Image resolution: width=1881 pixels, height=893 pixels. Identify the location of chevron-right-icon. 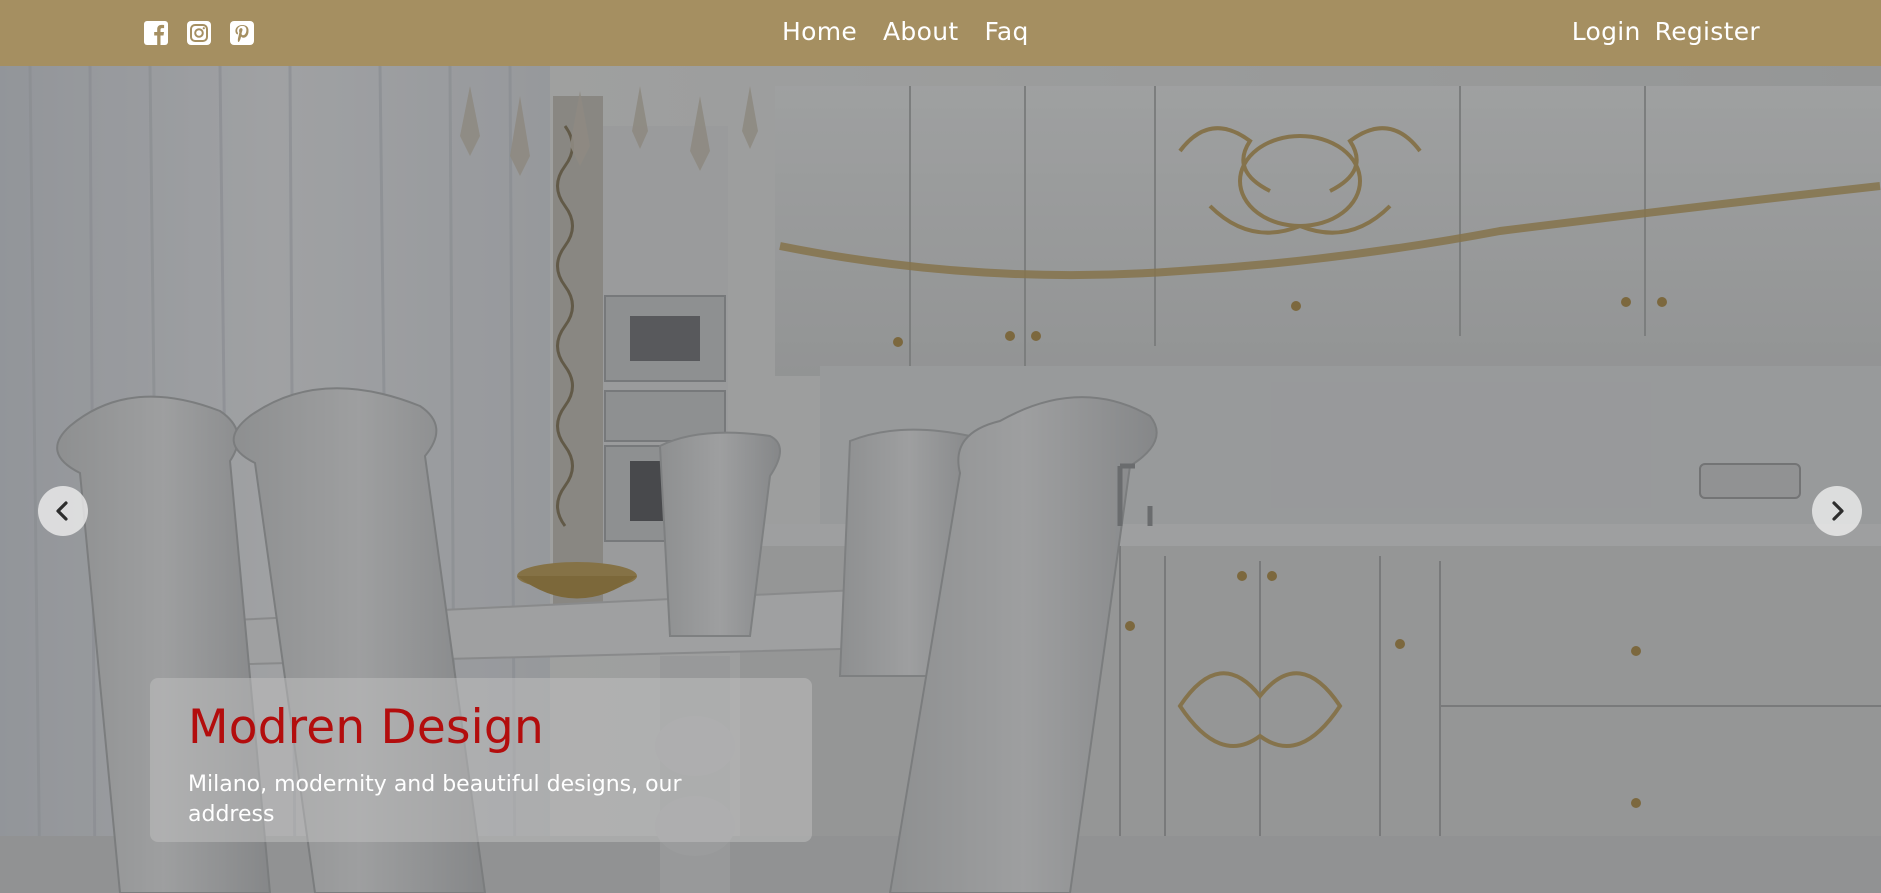
(1838, 511).